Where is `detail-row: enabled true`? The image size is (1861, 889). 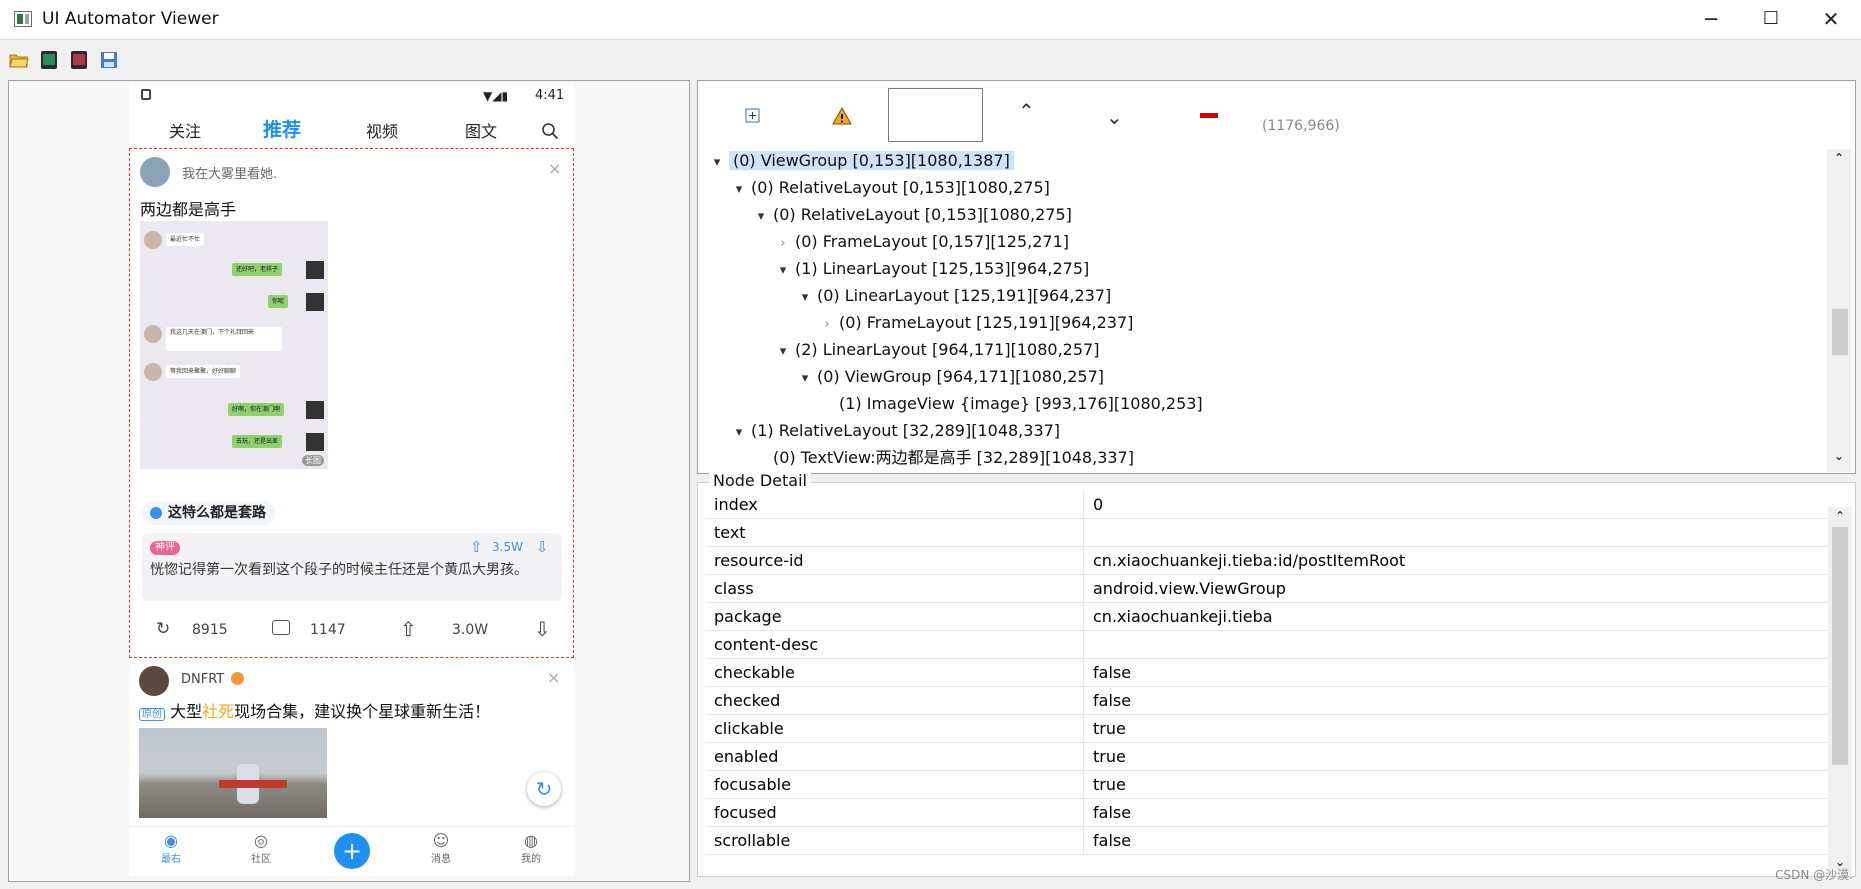
detail-row: enabled true is located at coordinates (1267, 757).